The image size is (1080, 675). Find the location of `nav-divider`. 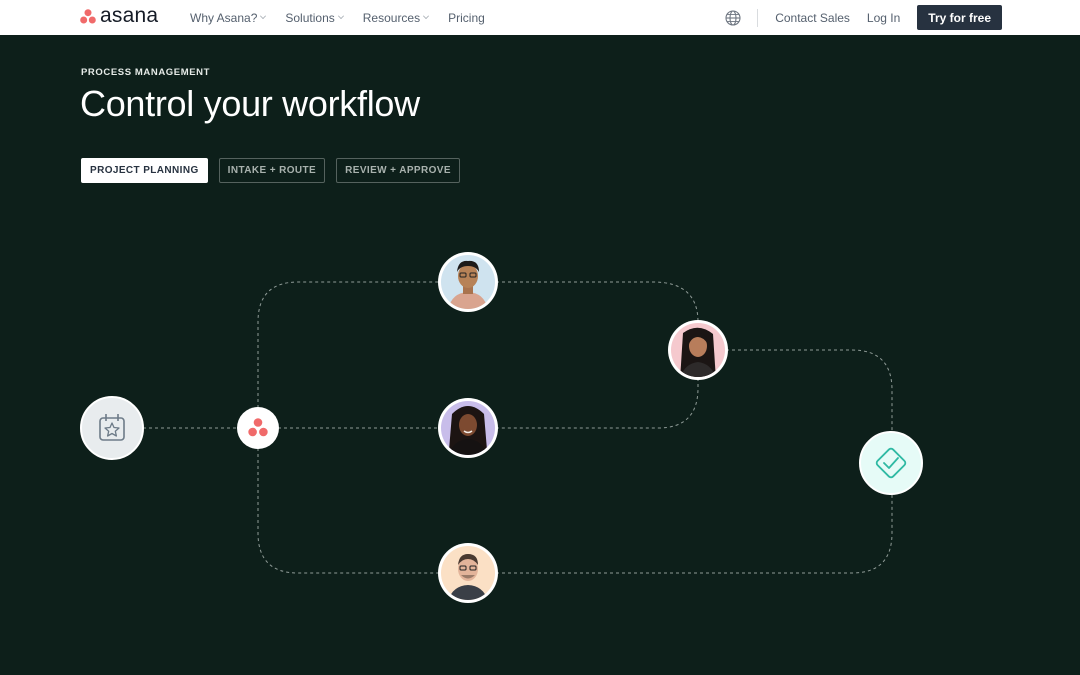

nav-divider is located at coordinates (758, 17).